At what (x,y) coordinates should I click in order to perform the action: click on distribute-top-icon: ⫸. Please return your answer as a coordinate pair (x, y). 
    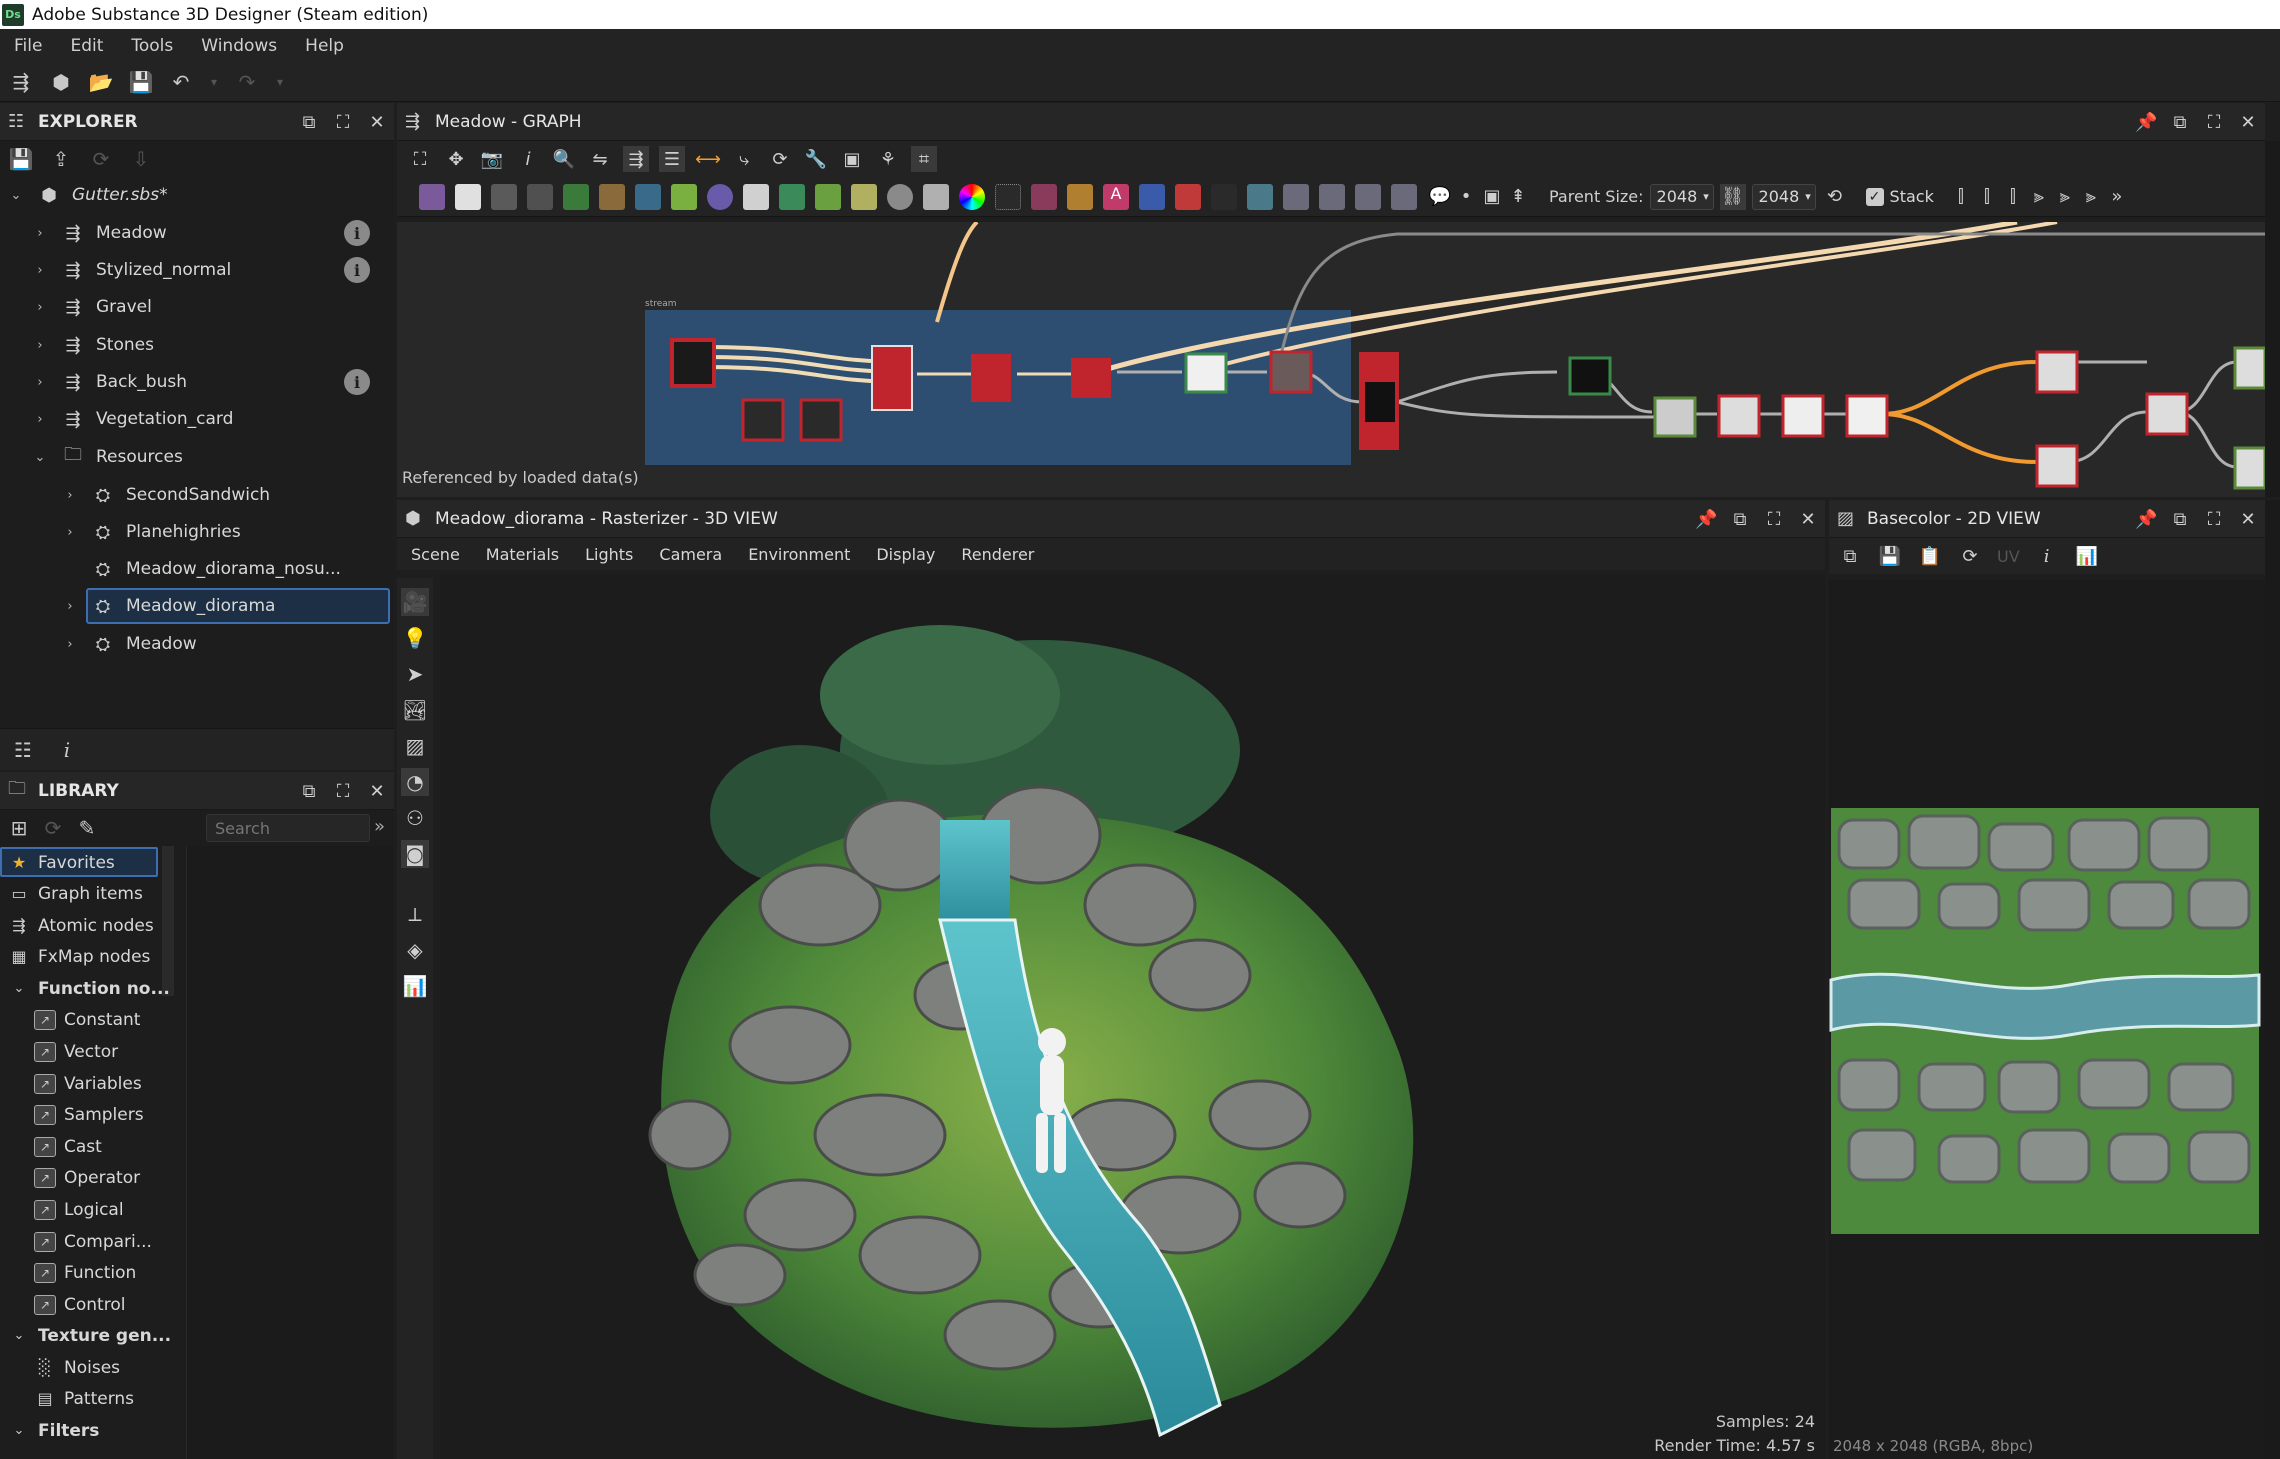
    Looking at the image, I should click on (2039, 197).